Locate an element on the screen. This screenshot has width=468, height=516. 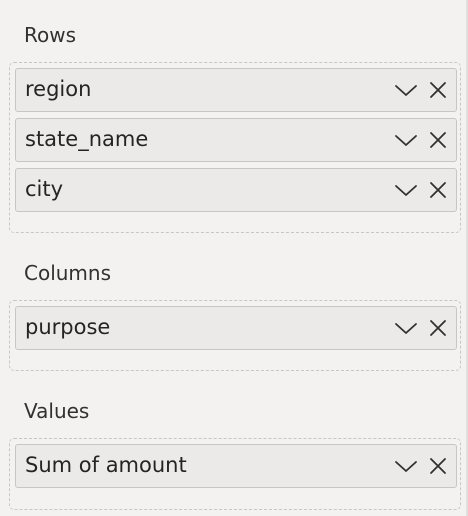
values-well: Sum of amount is located at coordinates (235, 474).